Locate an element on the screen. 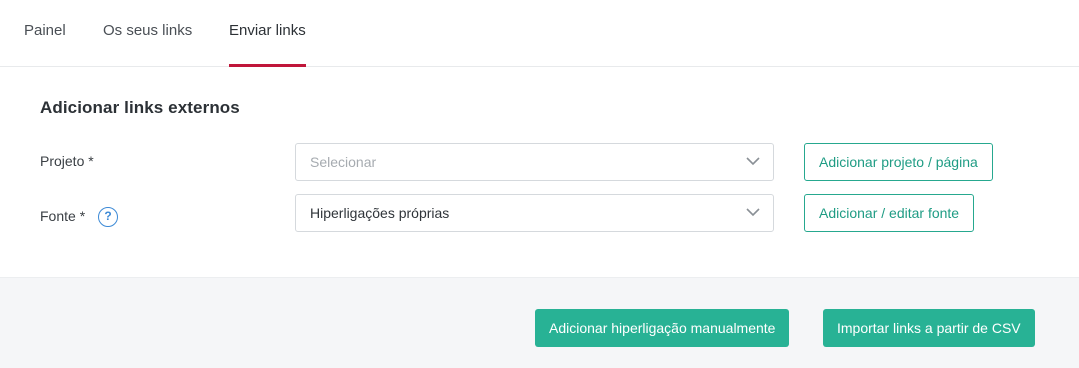 The image size is (1079, 368). tab-painel: Painel is located at coordinates (45, 33).